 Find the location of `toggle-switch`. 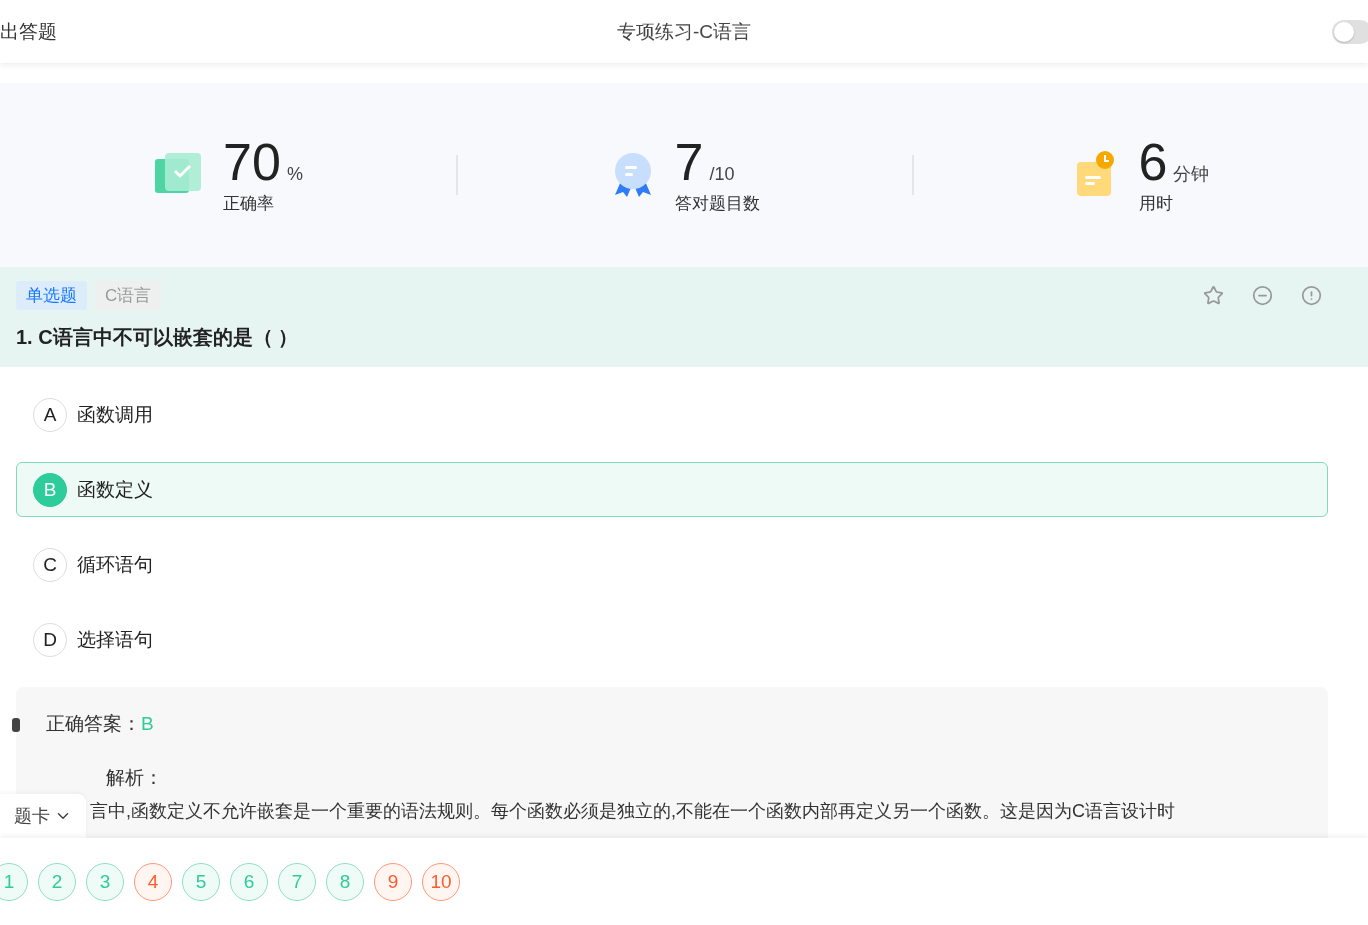

toggle-switch is located at coordinates (1350, 31).